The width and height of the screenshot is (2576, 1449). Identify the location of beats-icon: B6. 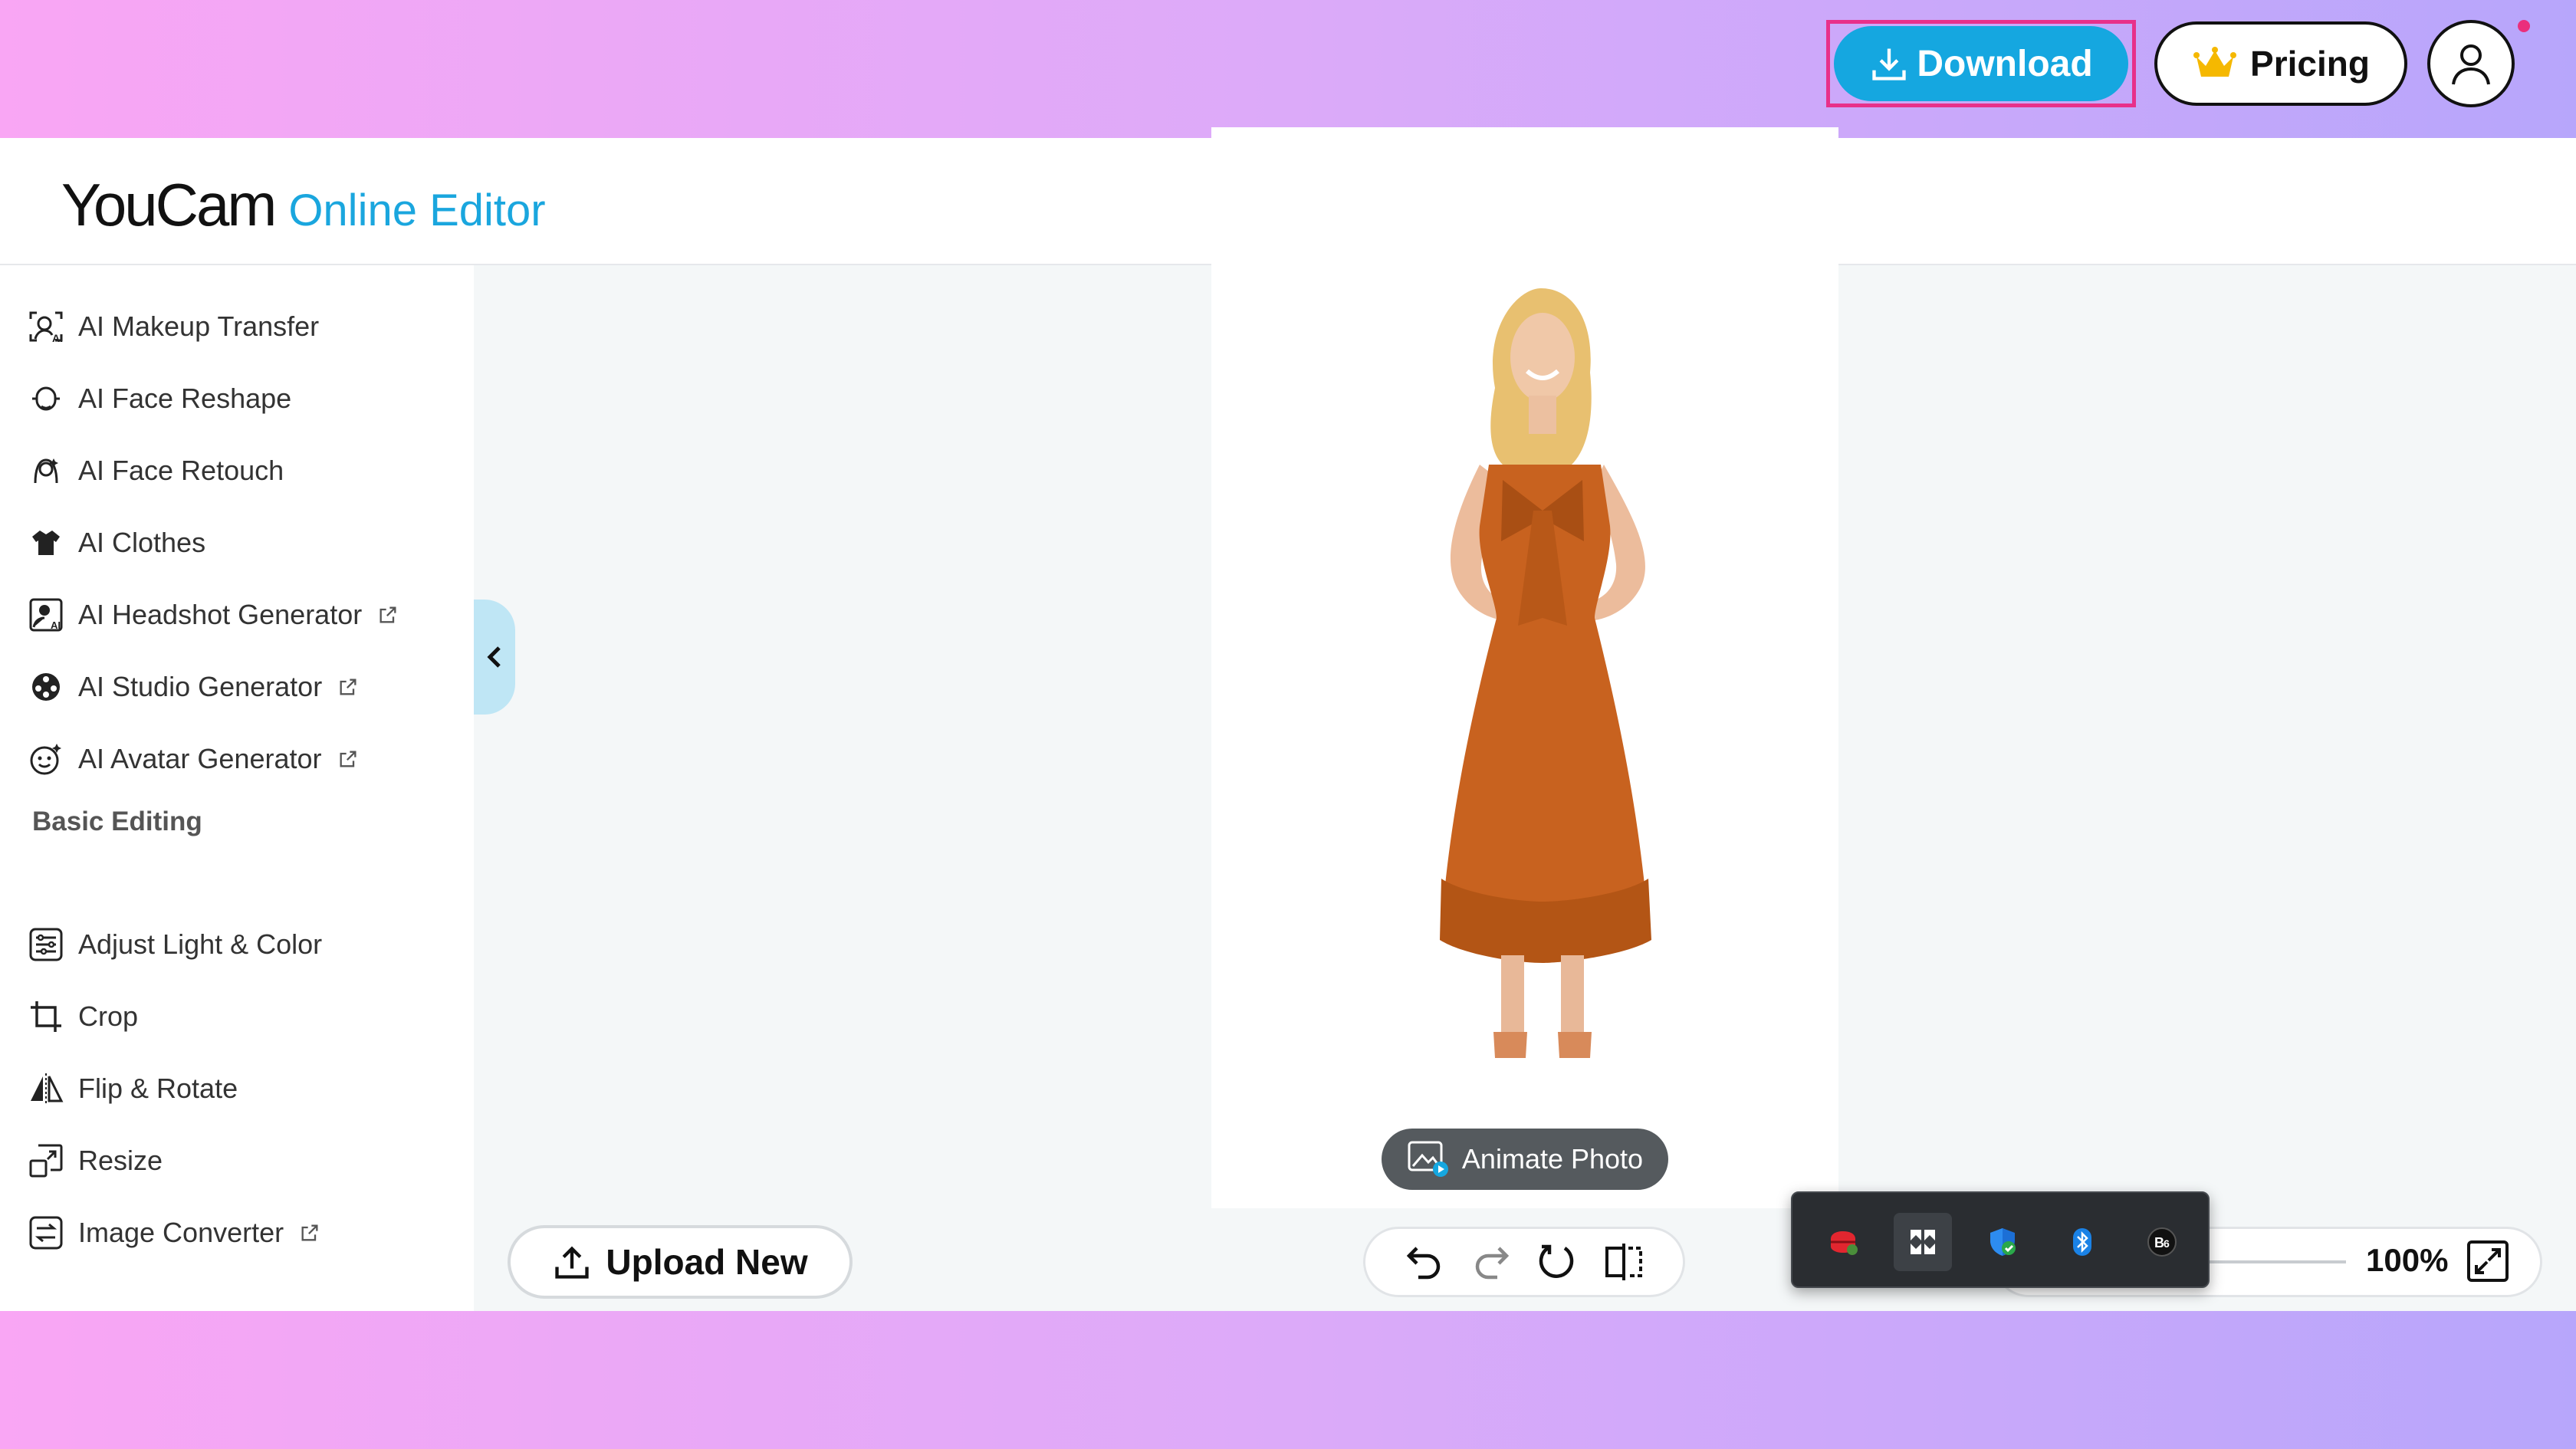
(2162, 1242).